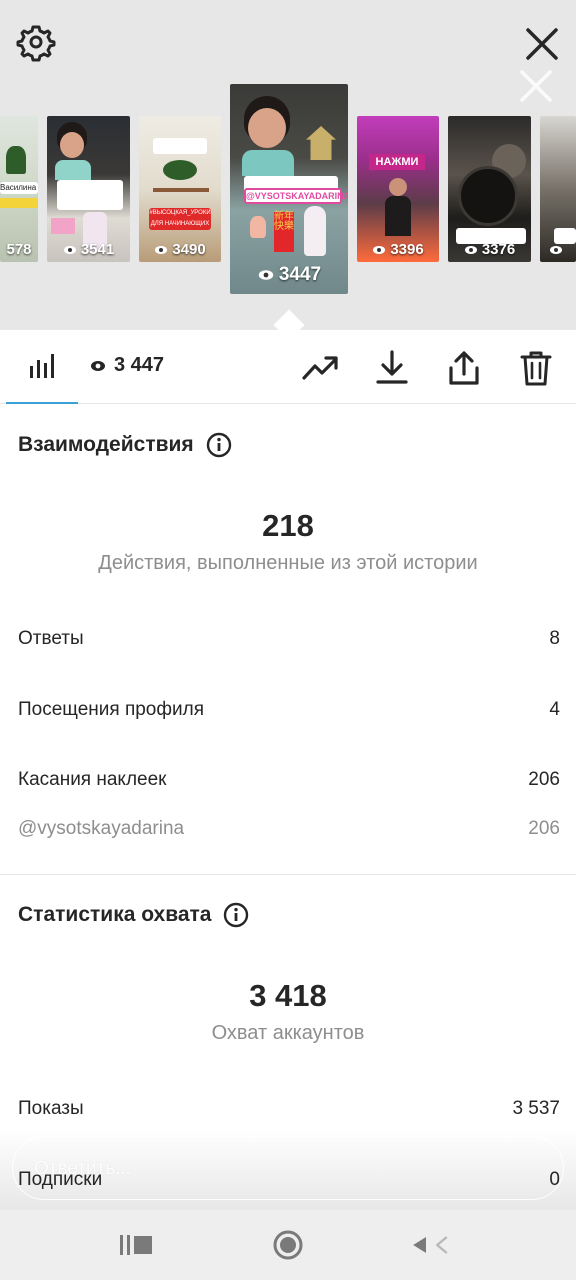 The image size is (576, 1280). What do you see at coordinates (536, 1108) in the screenshot?
I see `stat-value: 3 537` at bounding box center [536, 1108].